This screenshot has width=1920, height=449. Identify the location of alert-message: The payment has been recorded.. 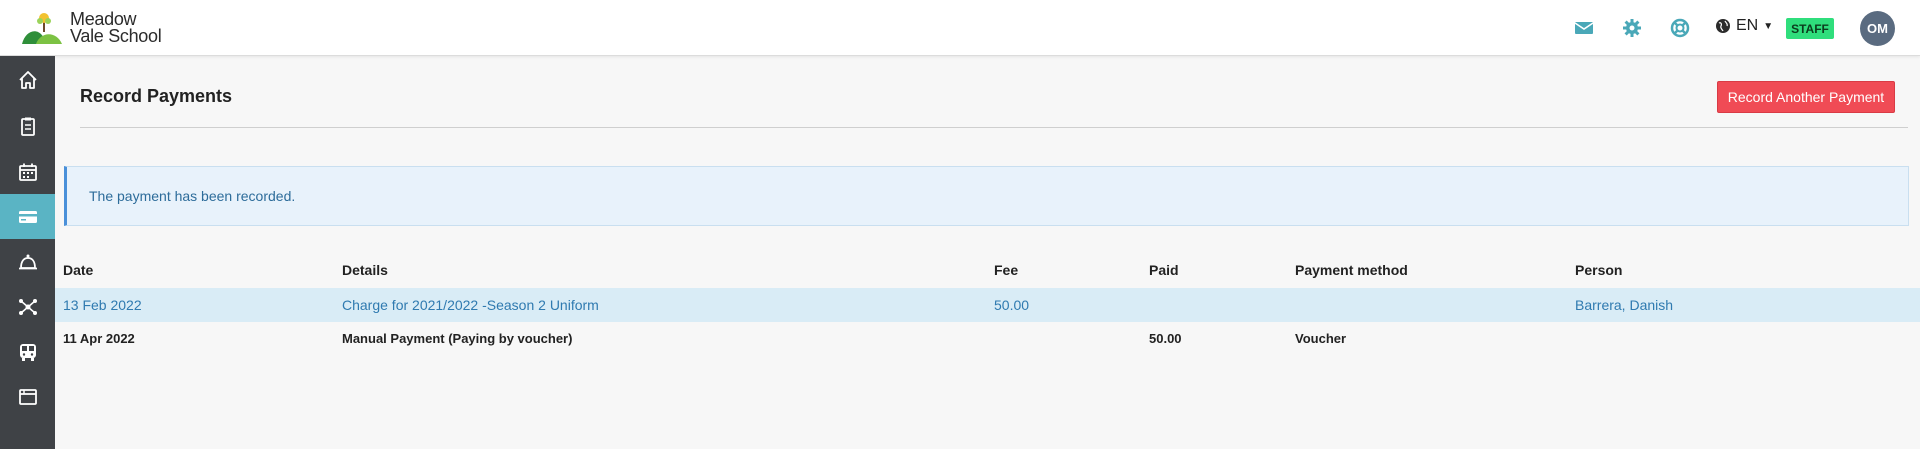
(192, 196).